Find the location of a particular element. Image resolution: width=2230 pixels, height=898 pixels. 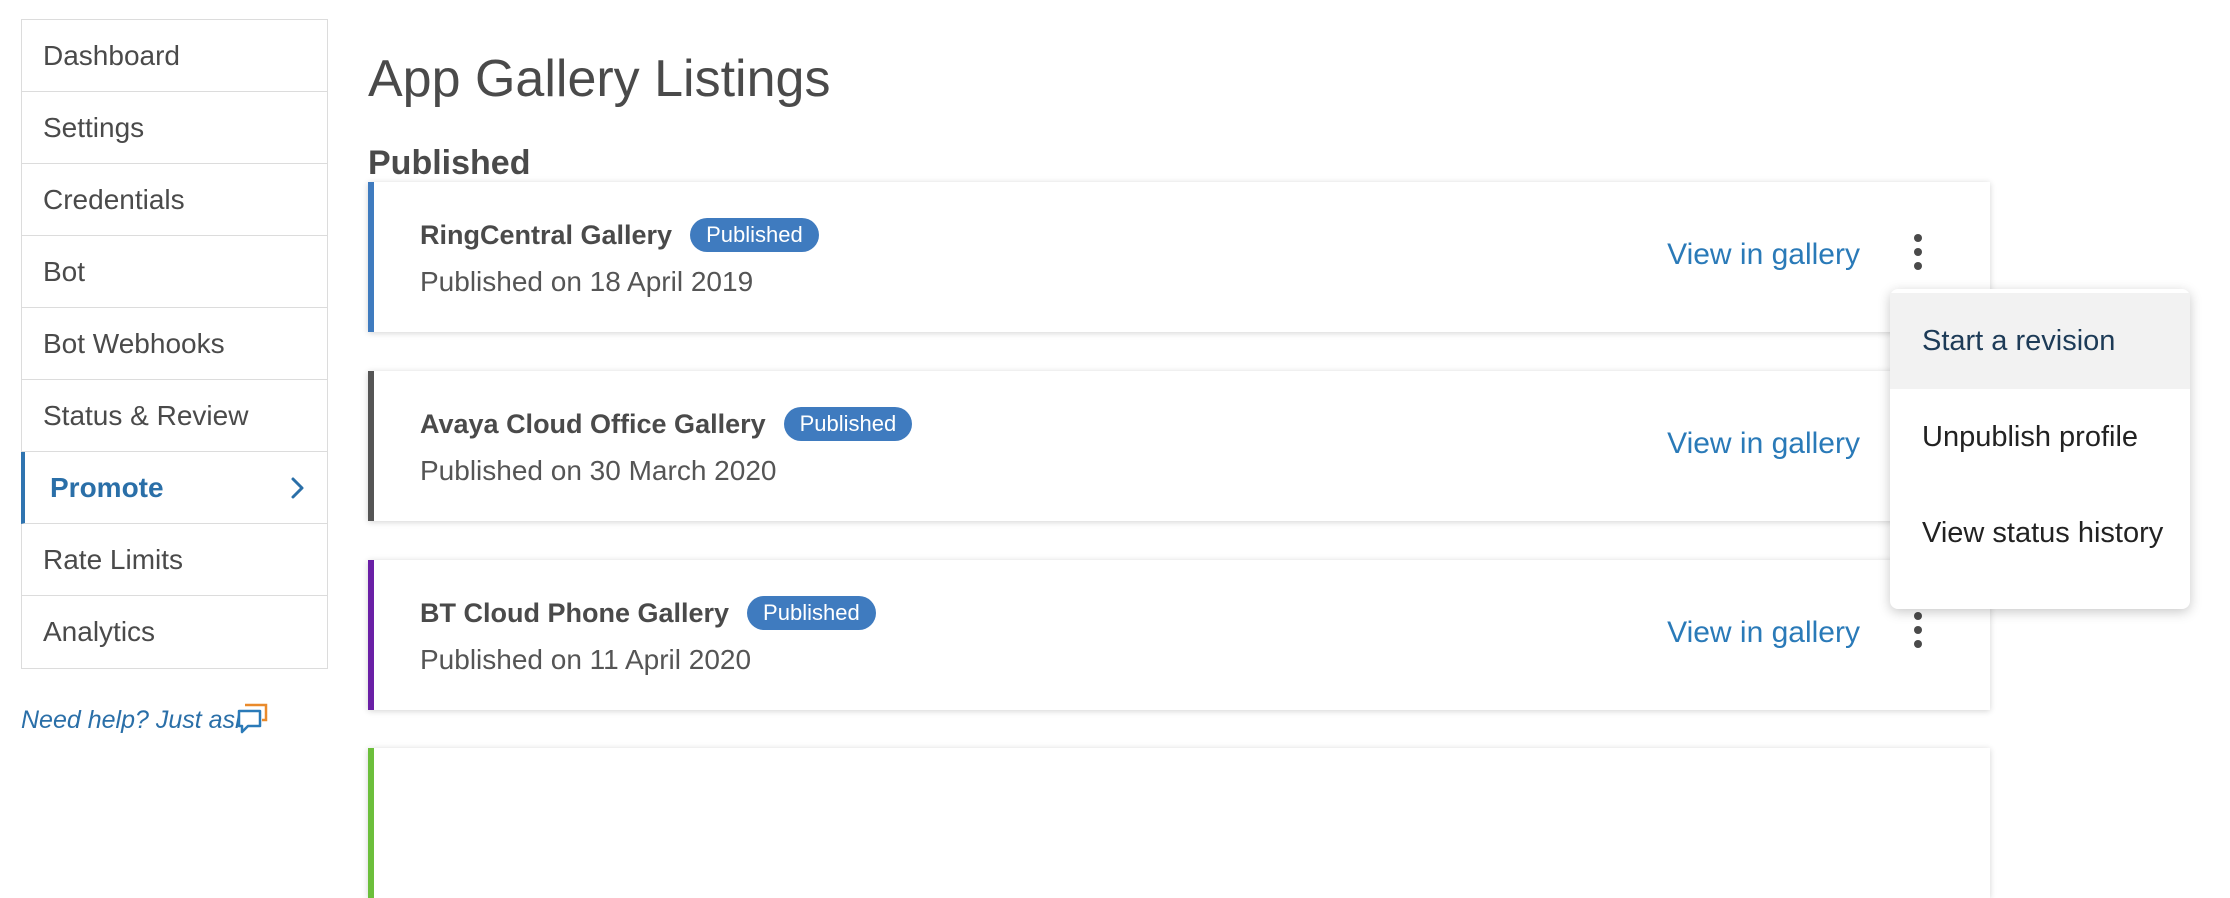

listing-name: Avaya Cloud Office Gallery Published is located at coordinates (666, 424).